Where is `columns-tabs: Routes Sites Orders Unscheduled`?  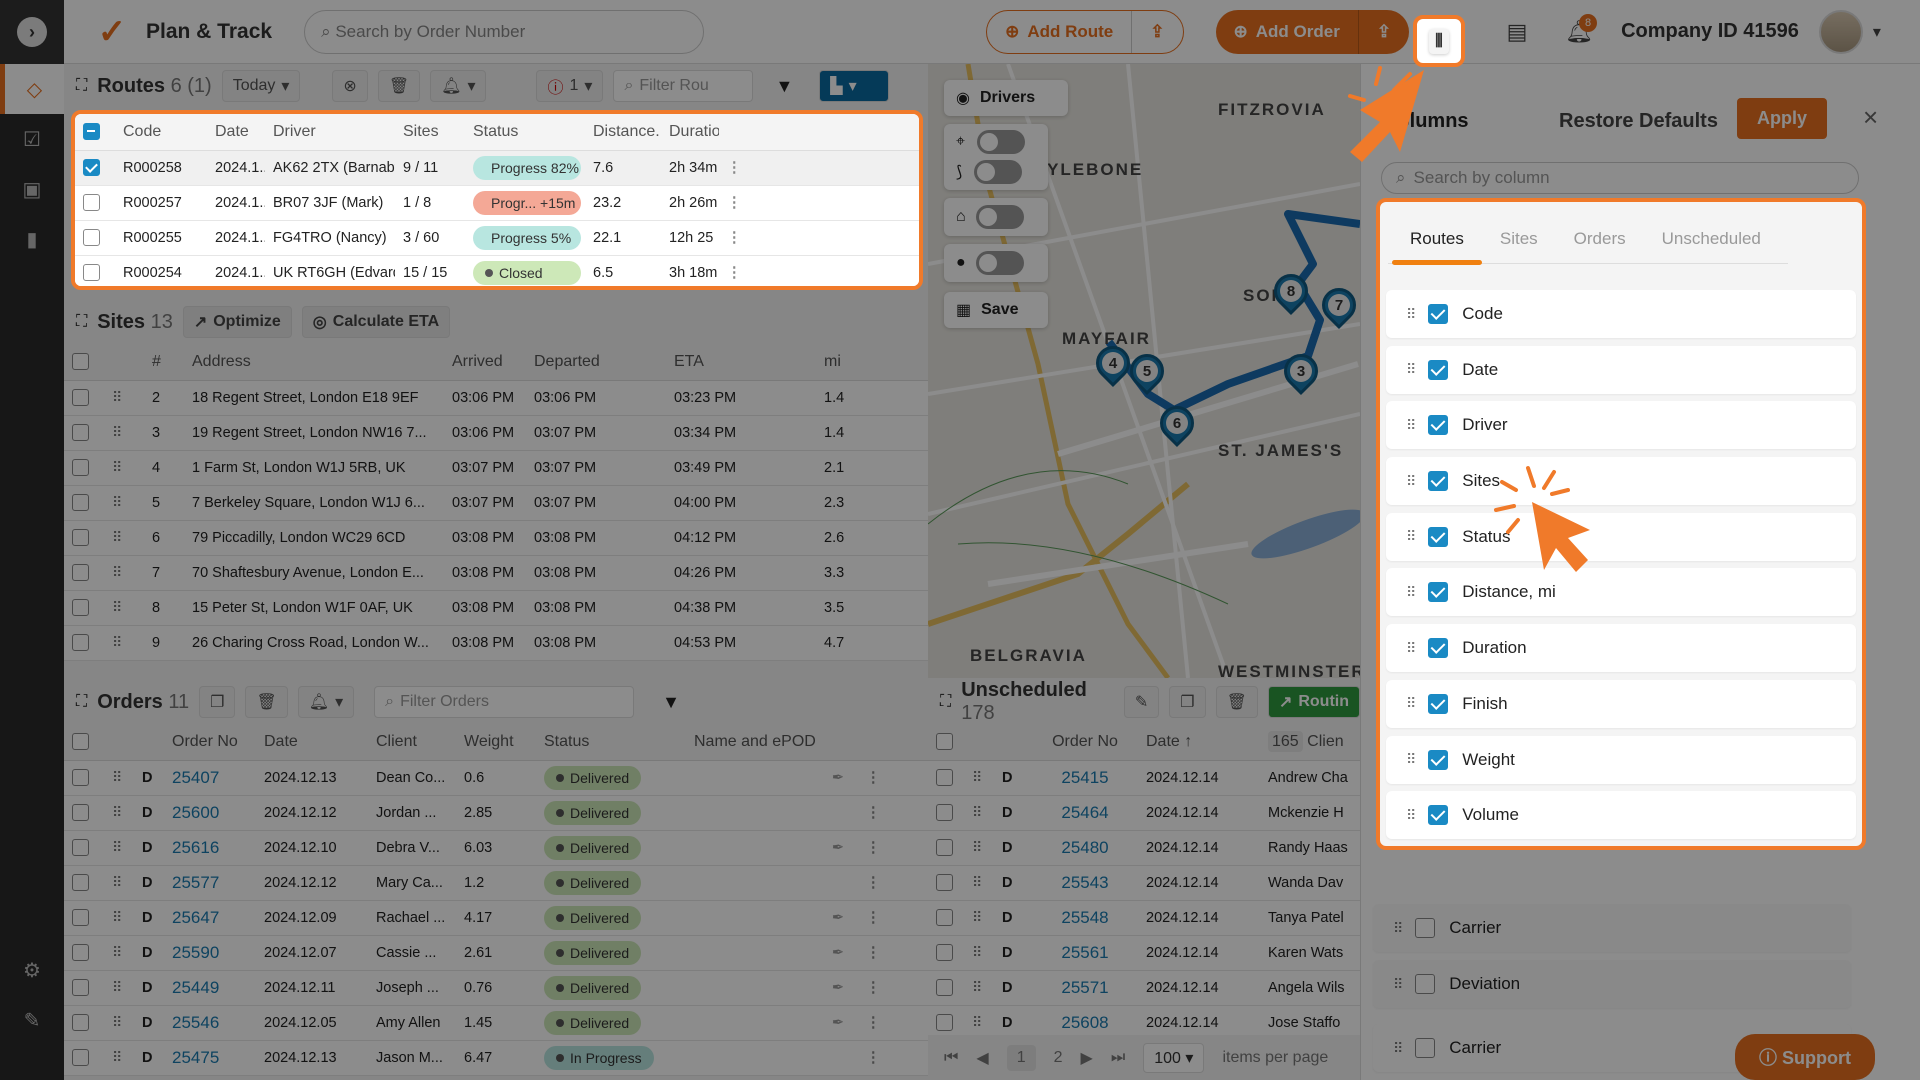 columns-tabs: Routes Sites Orders Unscheduled is located at coordinates (1588, 239).